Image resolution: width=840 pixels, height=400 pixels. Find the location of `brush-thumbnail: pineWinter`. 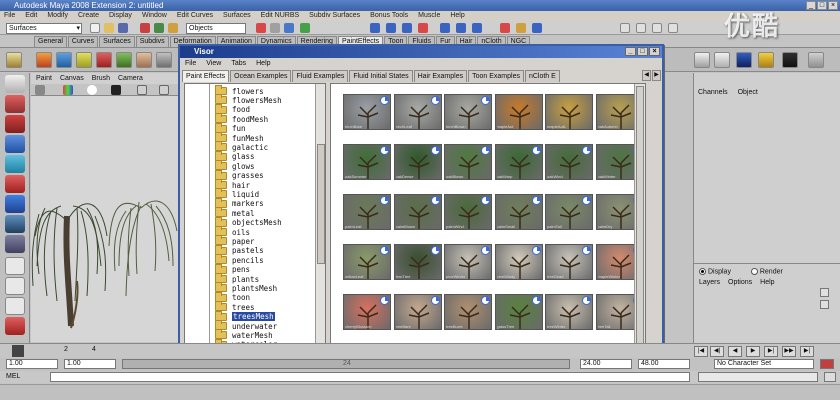

brush-thumbnail: pineWinter is located at coordinates (468, 262).